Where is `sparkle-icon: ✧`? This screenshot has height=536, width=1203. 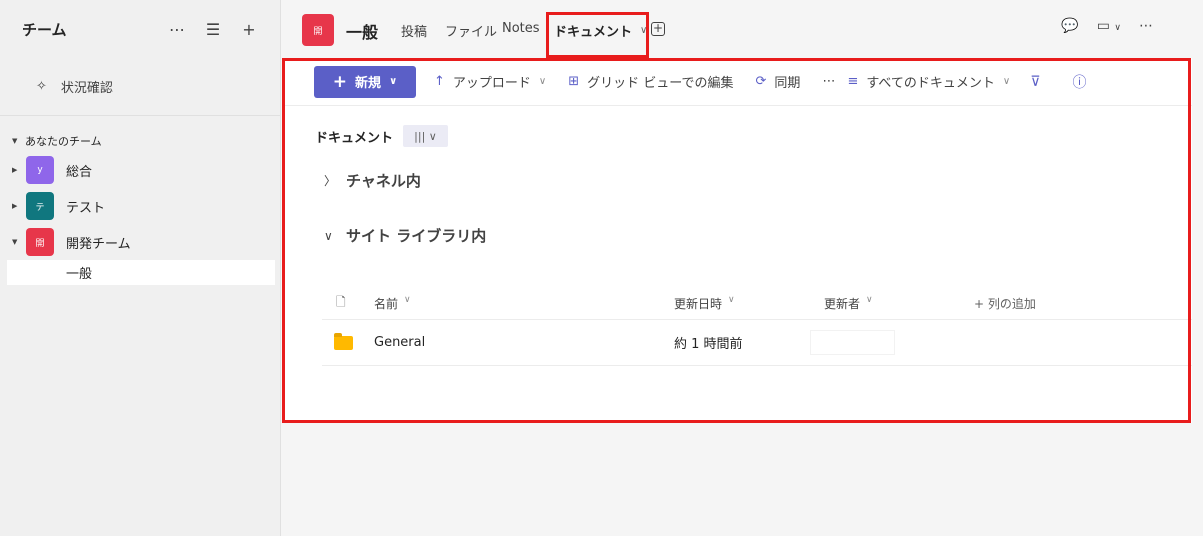 sparkle-icon: ✧ is located at coordinates (41, 86).